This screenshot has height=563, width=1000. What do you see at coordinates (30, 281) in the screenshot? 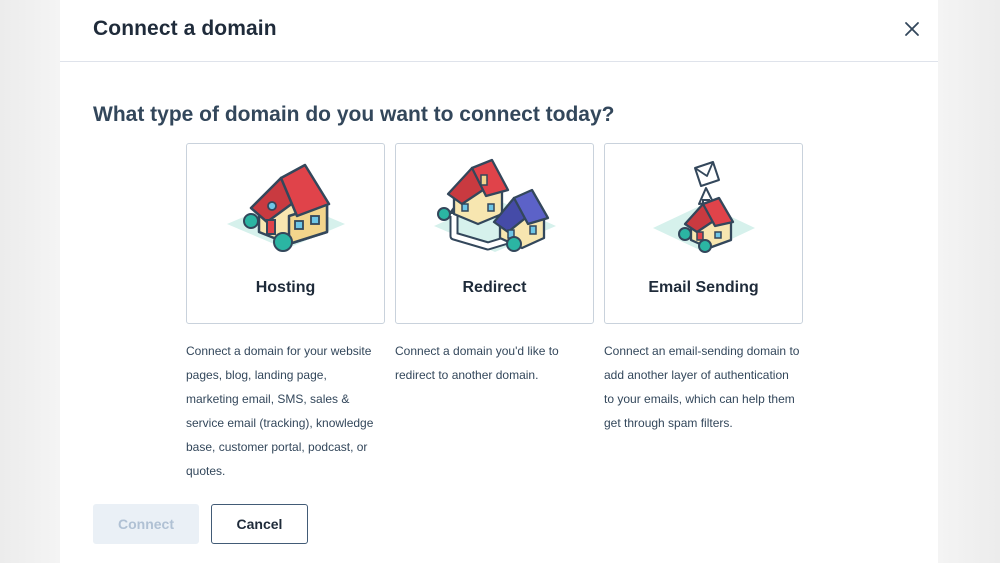
I see `backdrop-left` at bounding box center [30, 281].